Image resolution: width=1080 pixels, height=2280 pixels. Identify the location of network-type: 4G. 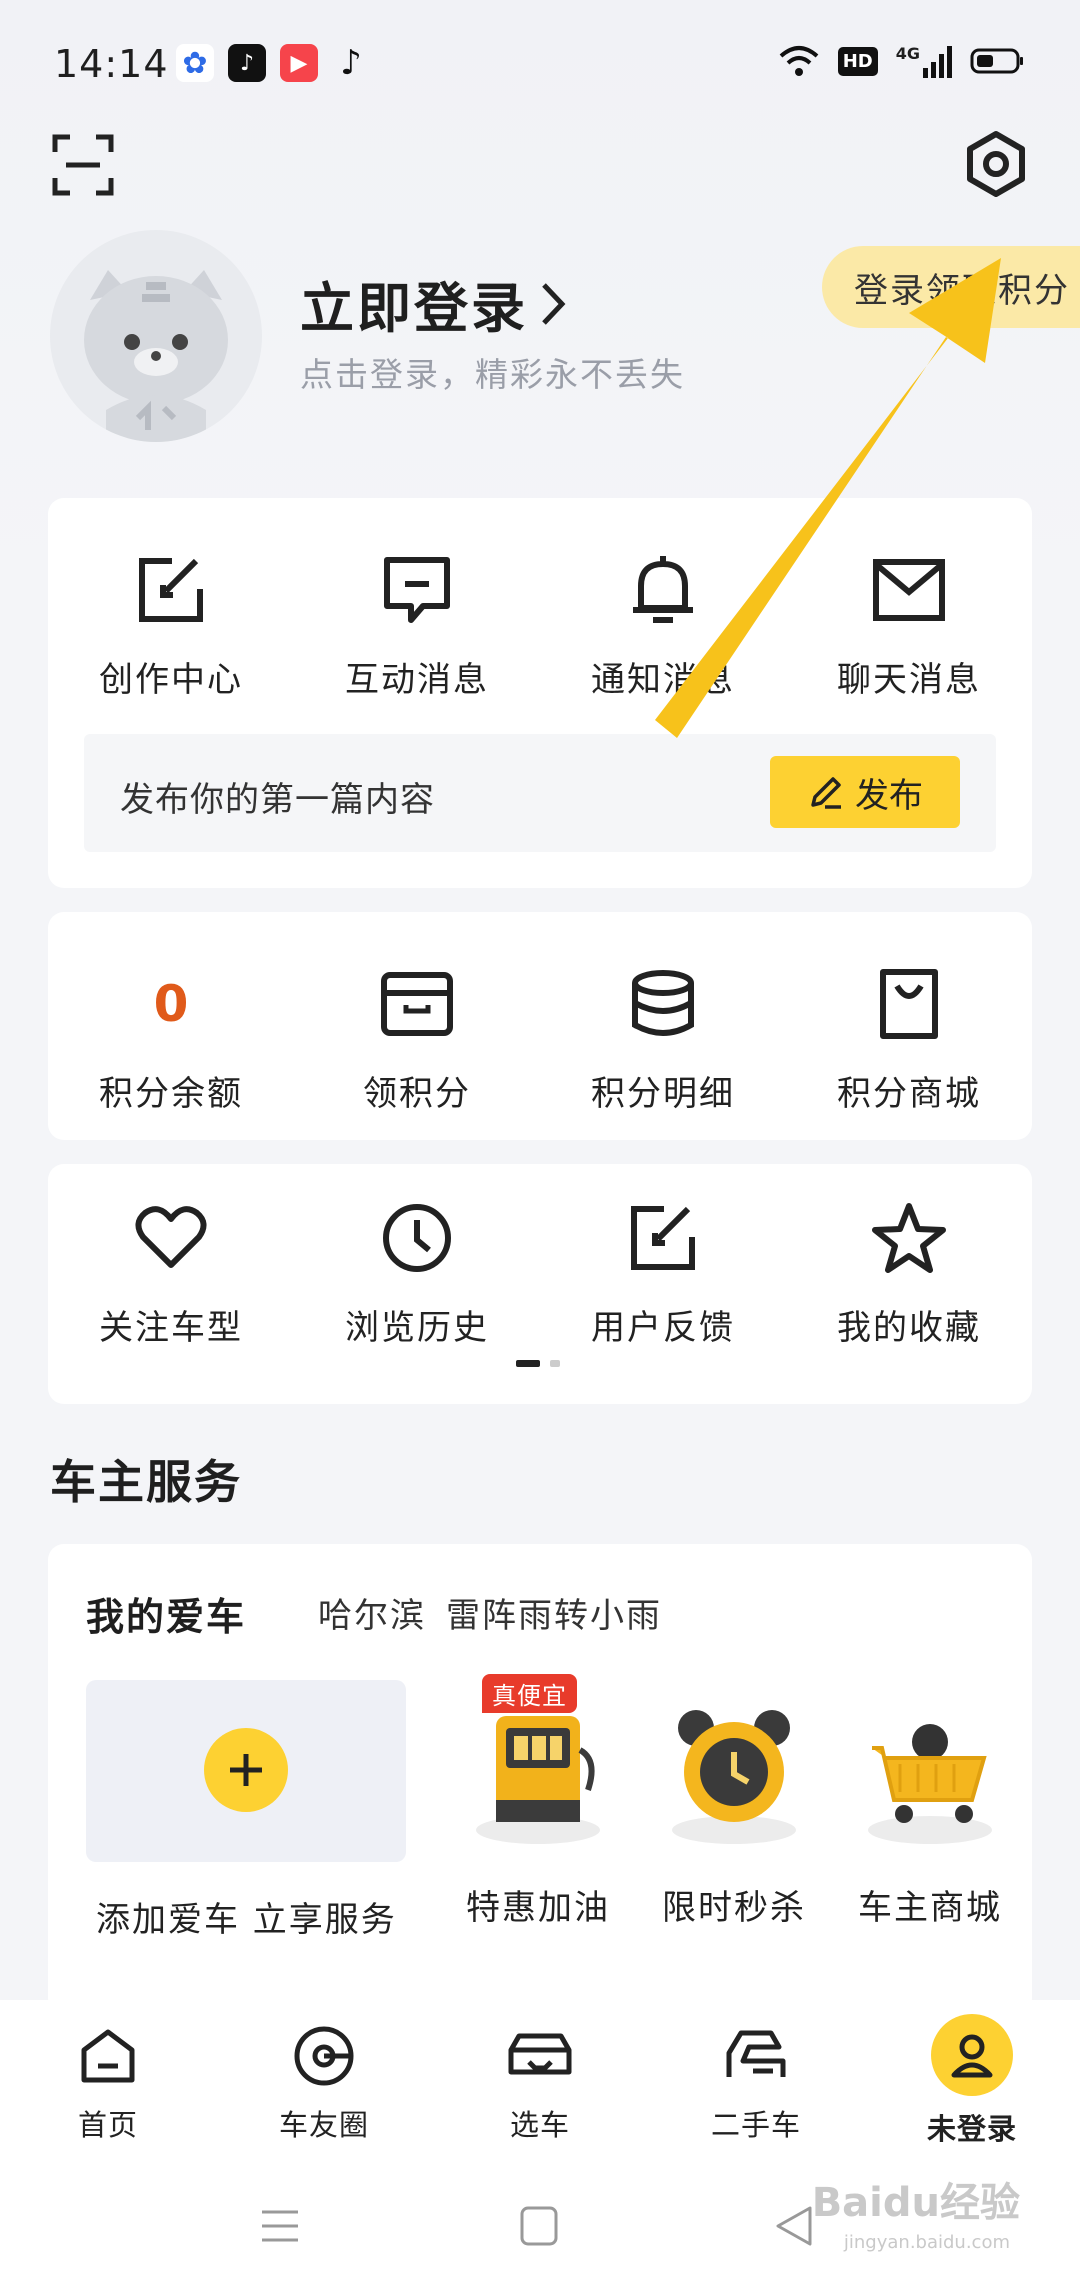
(907, 53).